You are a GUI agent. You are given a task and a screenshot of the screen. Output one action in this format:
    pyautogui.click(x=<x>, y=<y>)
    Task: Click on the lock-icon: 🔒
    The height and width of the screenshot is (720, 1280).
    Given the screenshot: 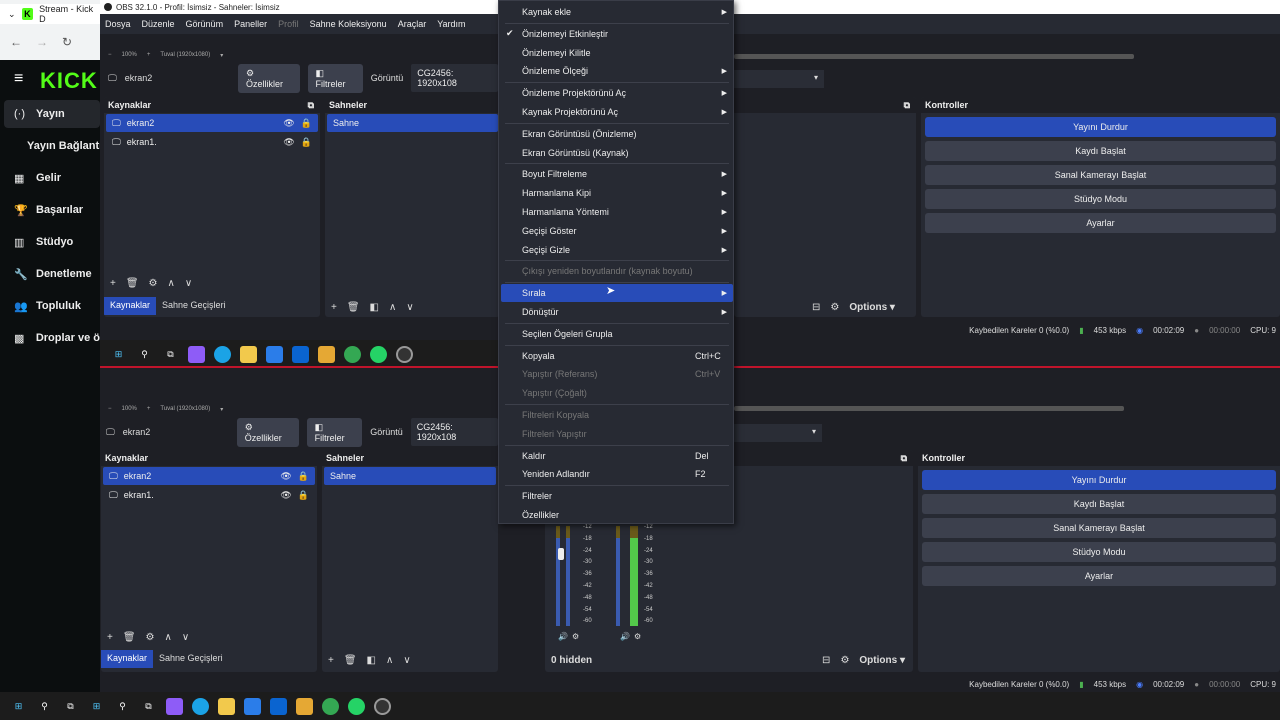 What is the action you would take?
    pyautogui.click(x=306, y=123)
    